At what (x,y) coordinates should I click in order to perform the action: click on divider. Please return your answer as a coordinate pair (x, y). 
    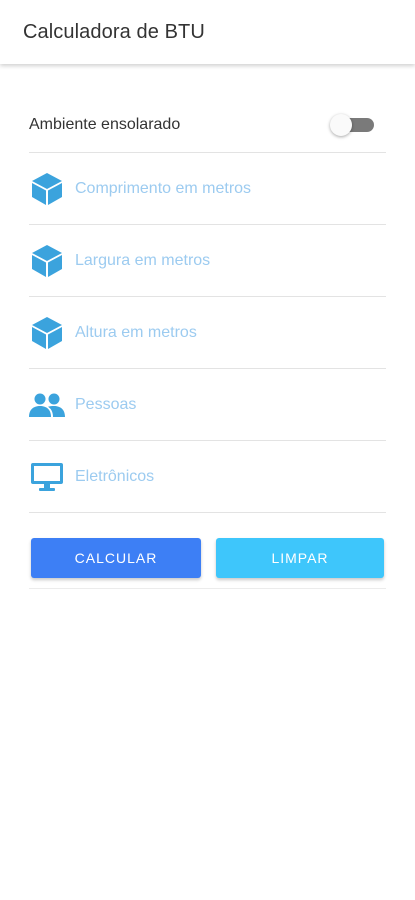
    Looking at the image, I should click on (207, 588).